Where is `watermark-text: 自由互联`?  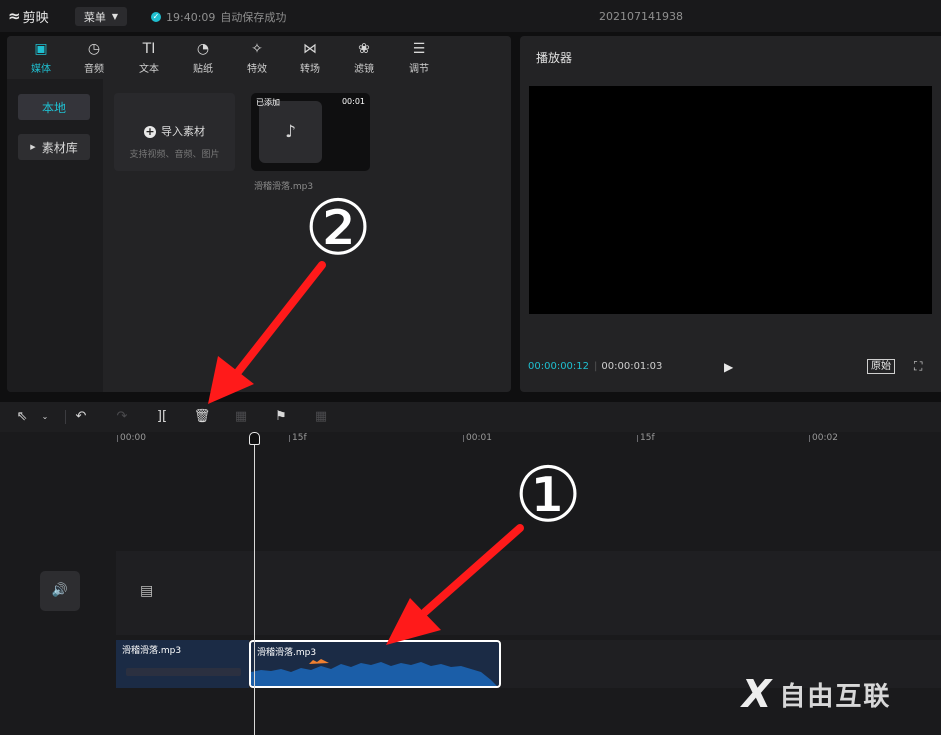 watermark-text: 自由互联 is located at coordinates (835, 696).